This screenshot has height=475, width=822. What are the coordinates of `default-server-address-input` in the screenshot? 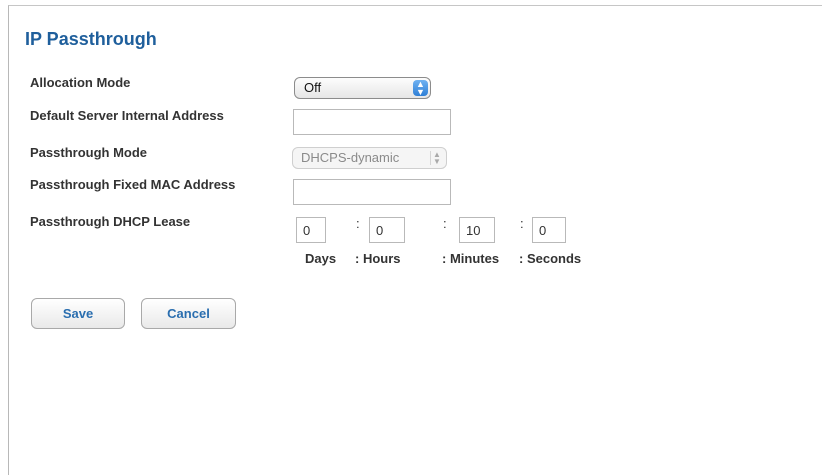 It's located at (372, 122).